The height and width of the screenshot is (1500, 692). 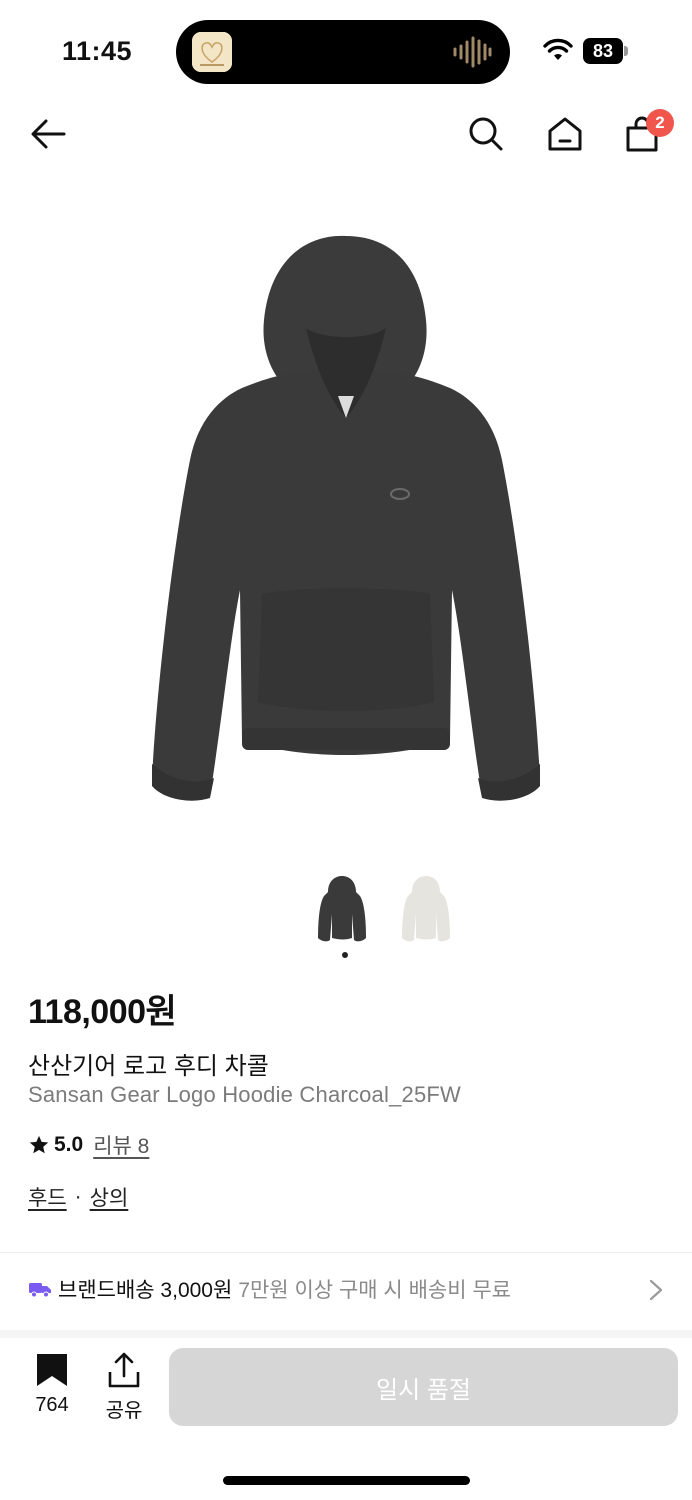 What do you see at coordinates (603, 51) in the screenshot?
I see `battery-level: 83` at bounding box center [603, 51].